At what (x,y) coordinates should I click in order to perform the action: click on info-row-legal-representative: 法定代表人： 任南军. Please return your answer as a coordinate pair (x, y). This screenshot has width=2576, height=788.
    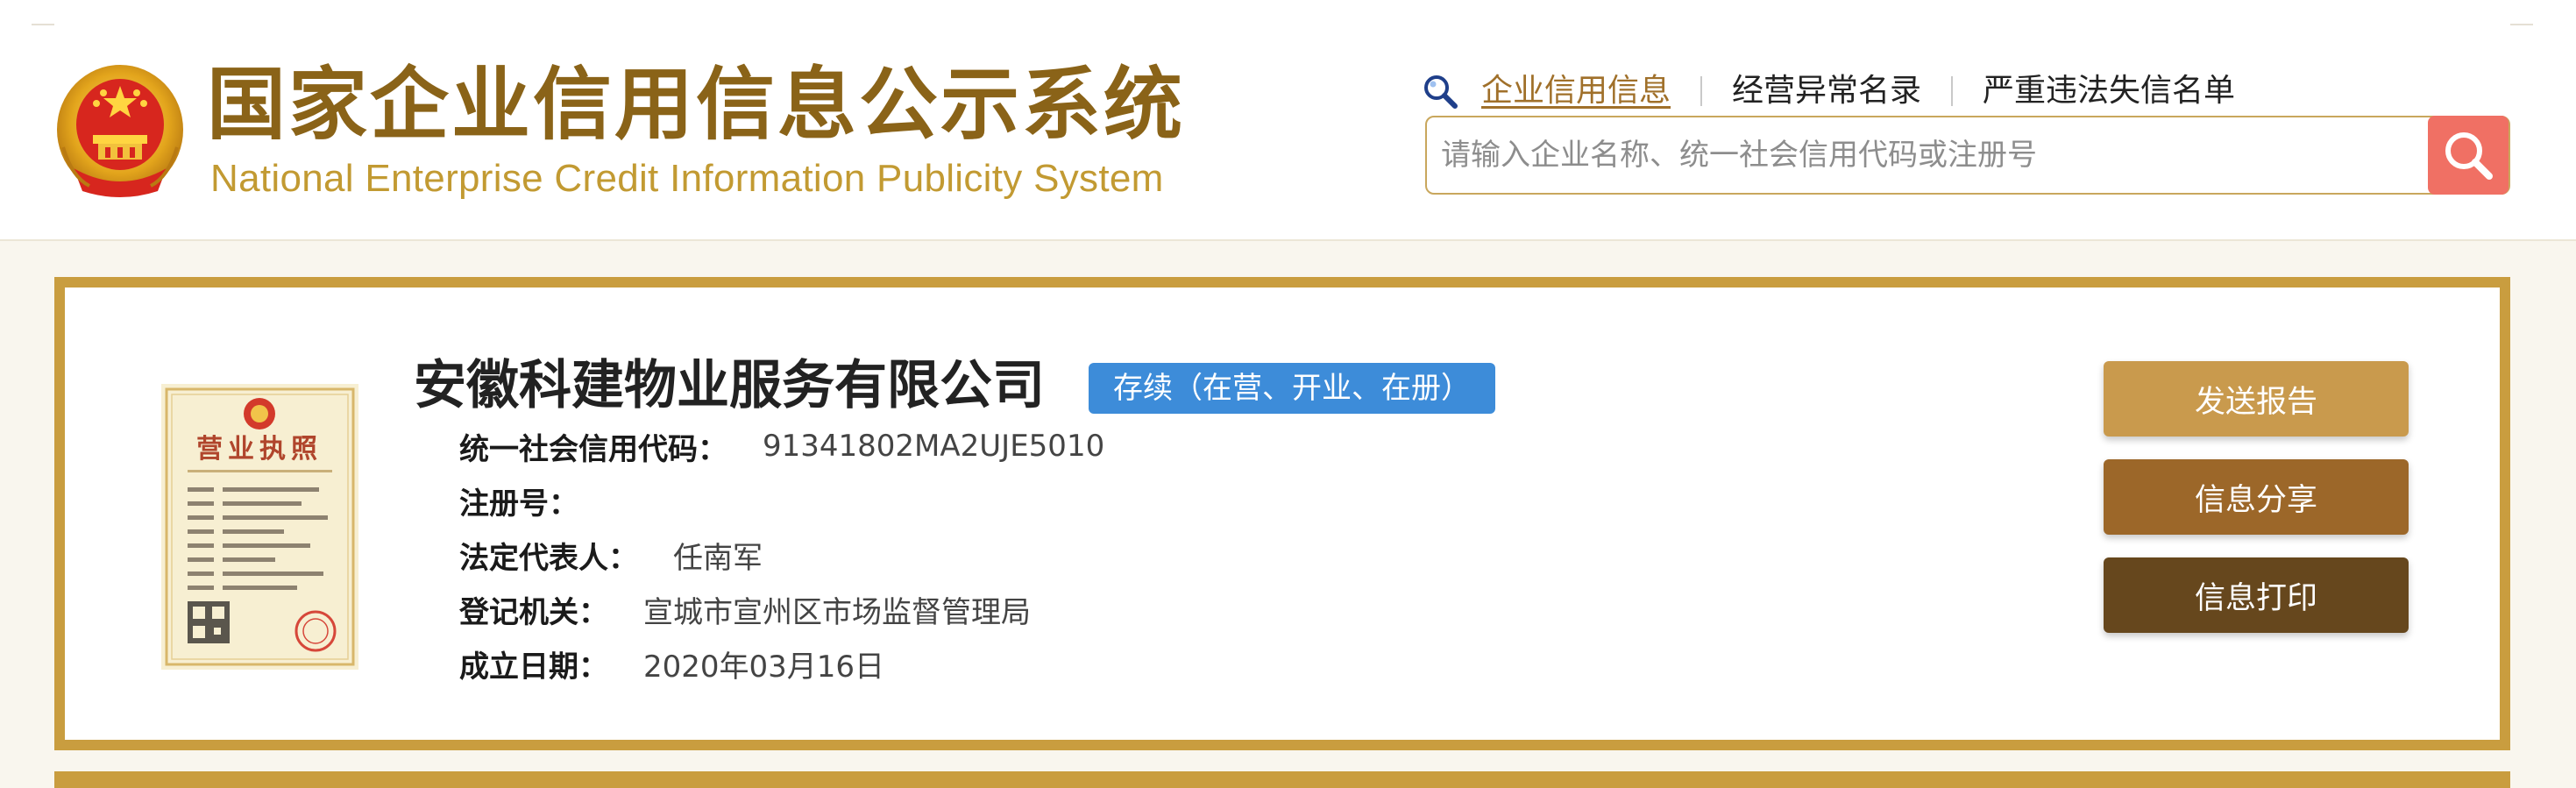
    Looking at the image, I should click on (611, 555).